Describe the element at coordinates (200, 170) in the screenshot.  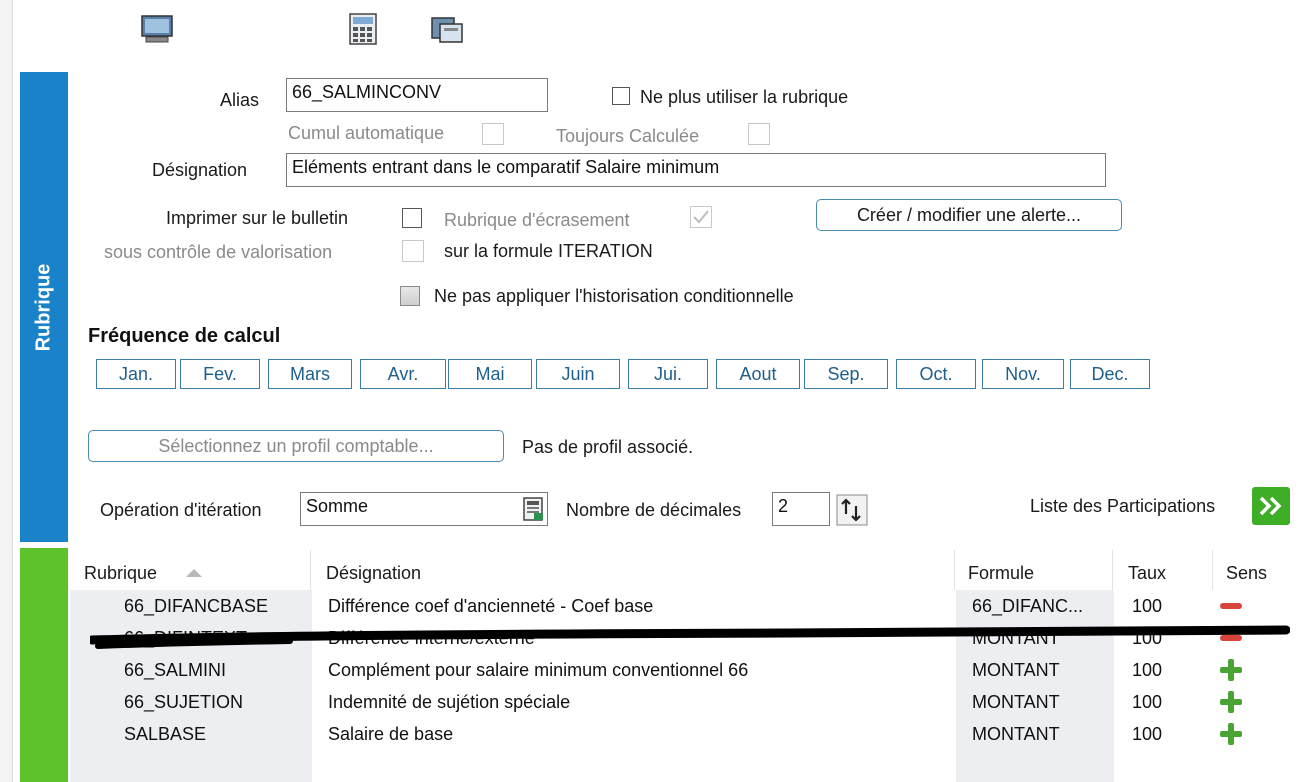
I see `designation-label: Désignation` at that location.